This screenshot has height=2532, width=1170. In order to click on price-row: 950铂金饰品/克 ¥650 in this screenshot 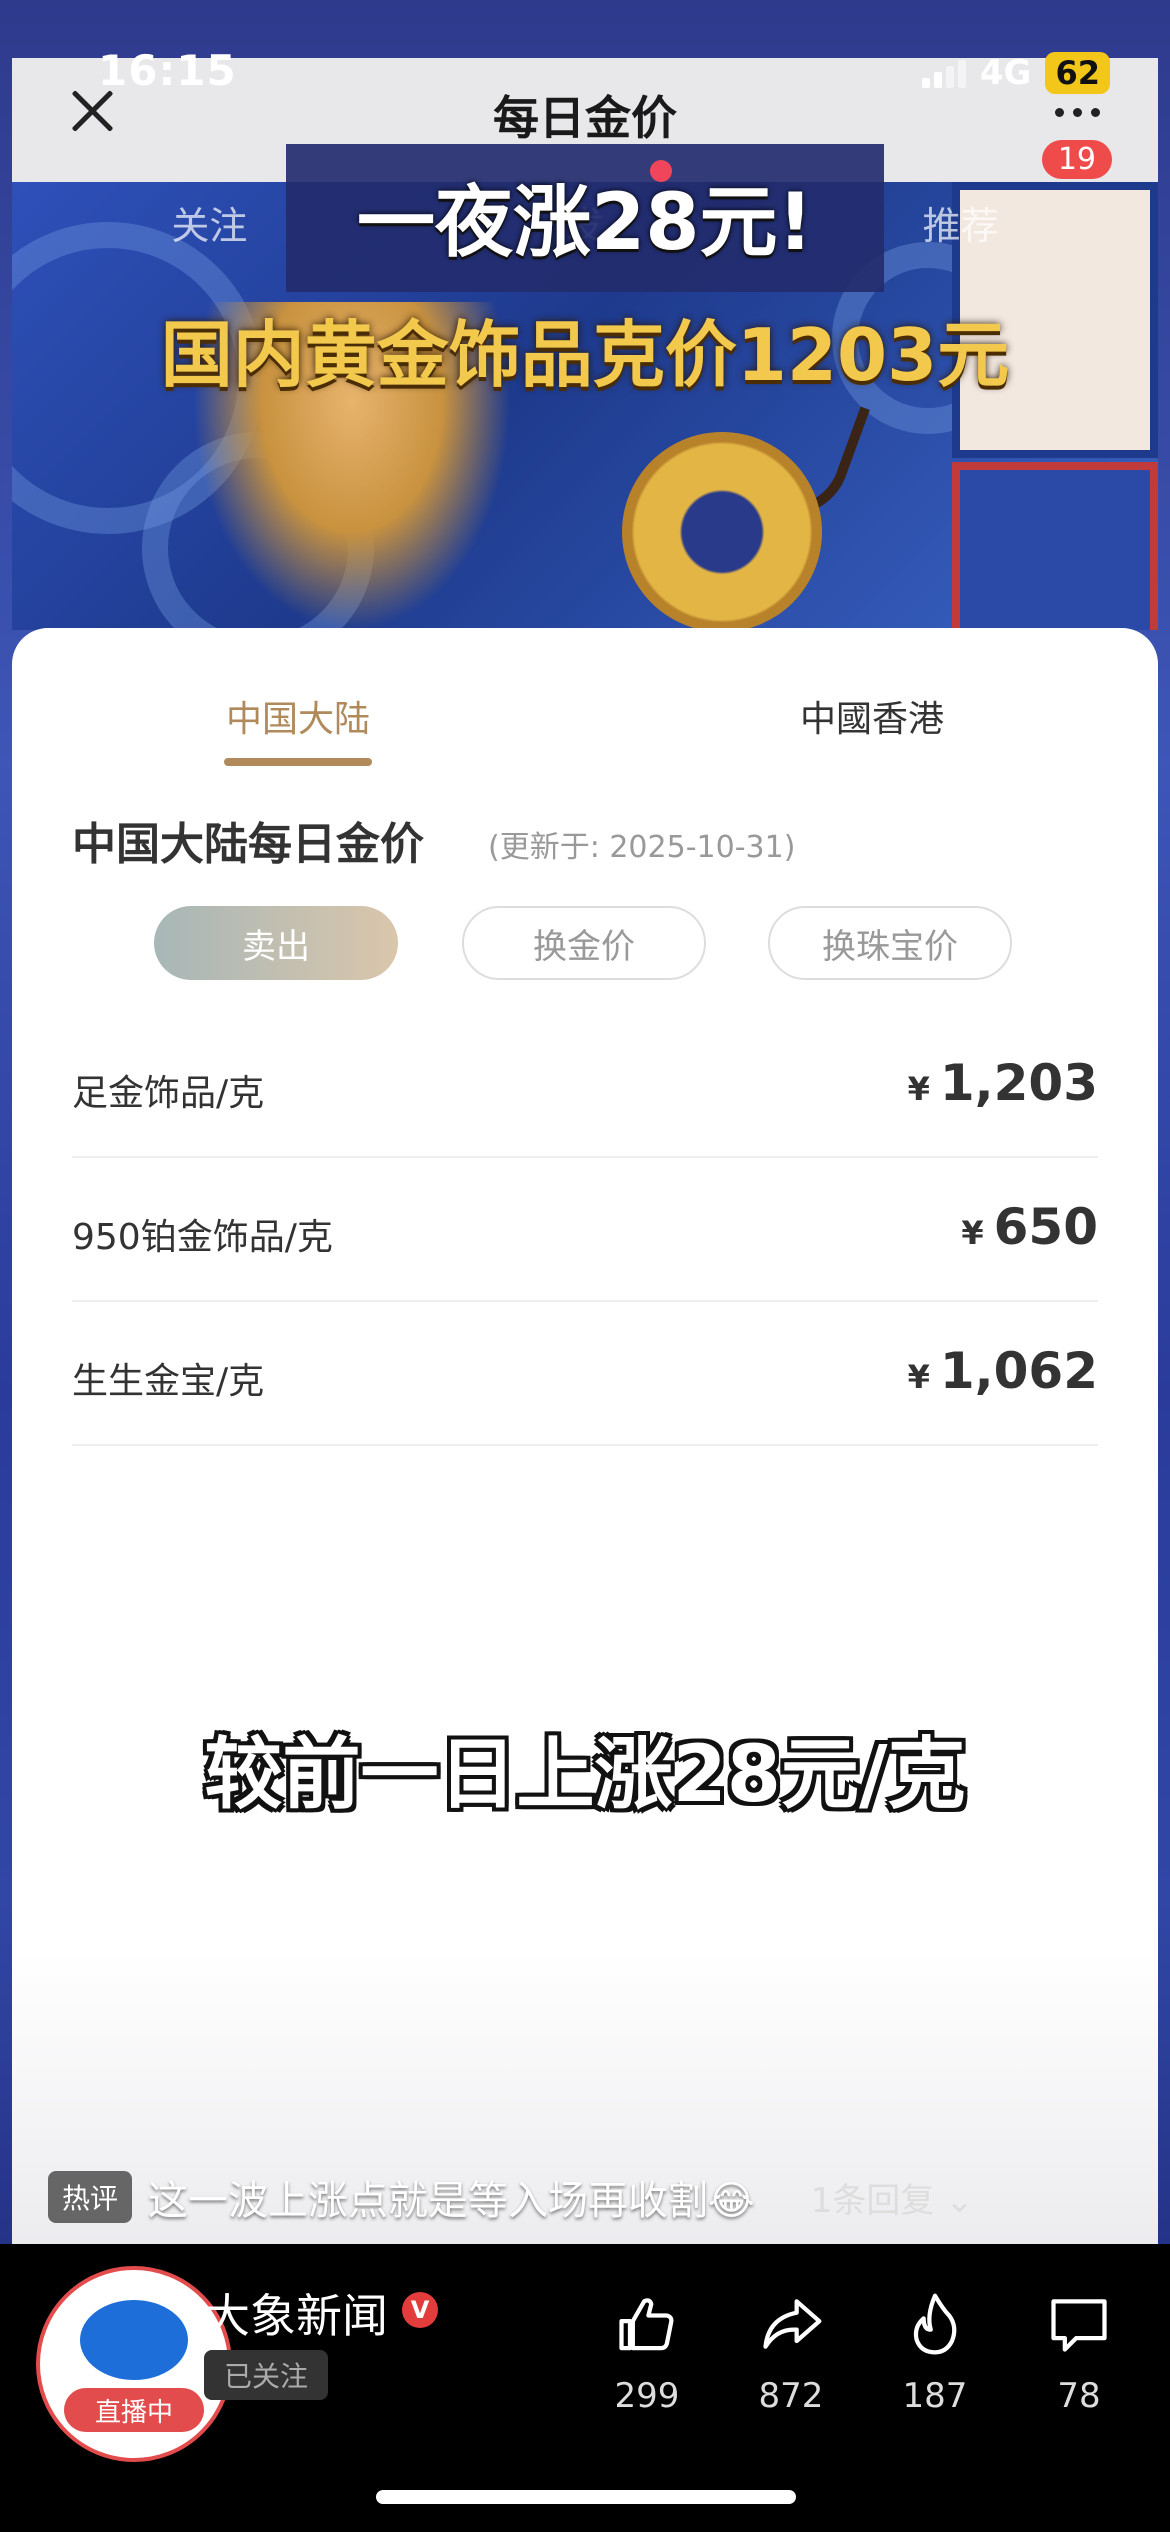, I will do `click(585, 1229)`.